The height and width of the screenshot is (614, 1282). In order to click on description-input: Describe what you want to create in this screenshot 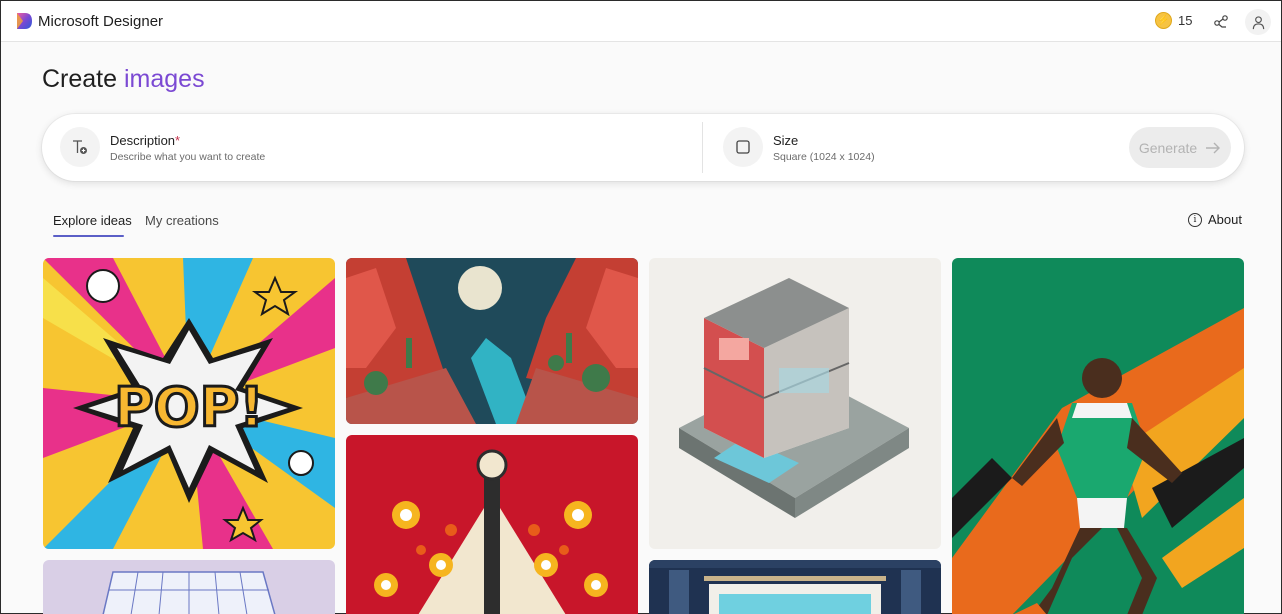, I will do `click(187, 157)`.